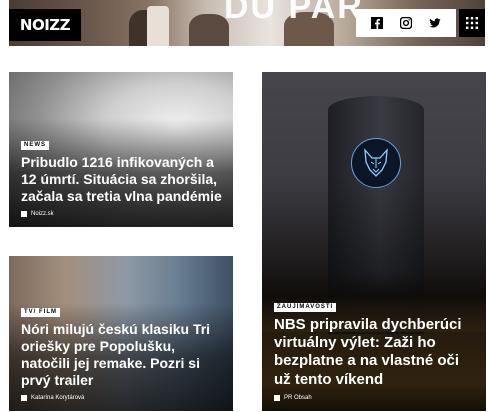 This screenshot has height=412, width=488. I want to click on grid-menu-button, so click(472, 23).